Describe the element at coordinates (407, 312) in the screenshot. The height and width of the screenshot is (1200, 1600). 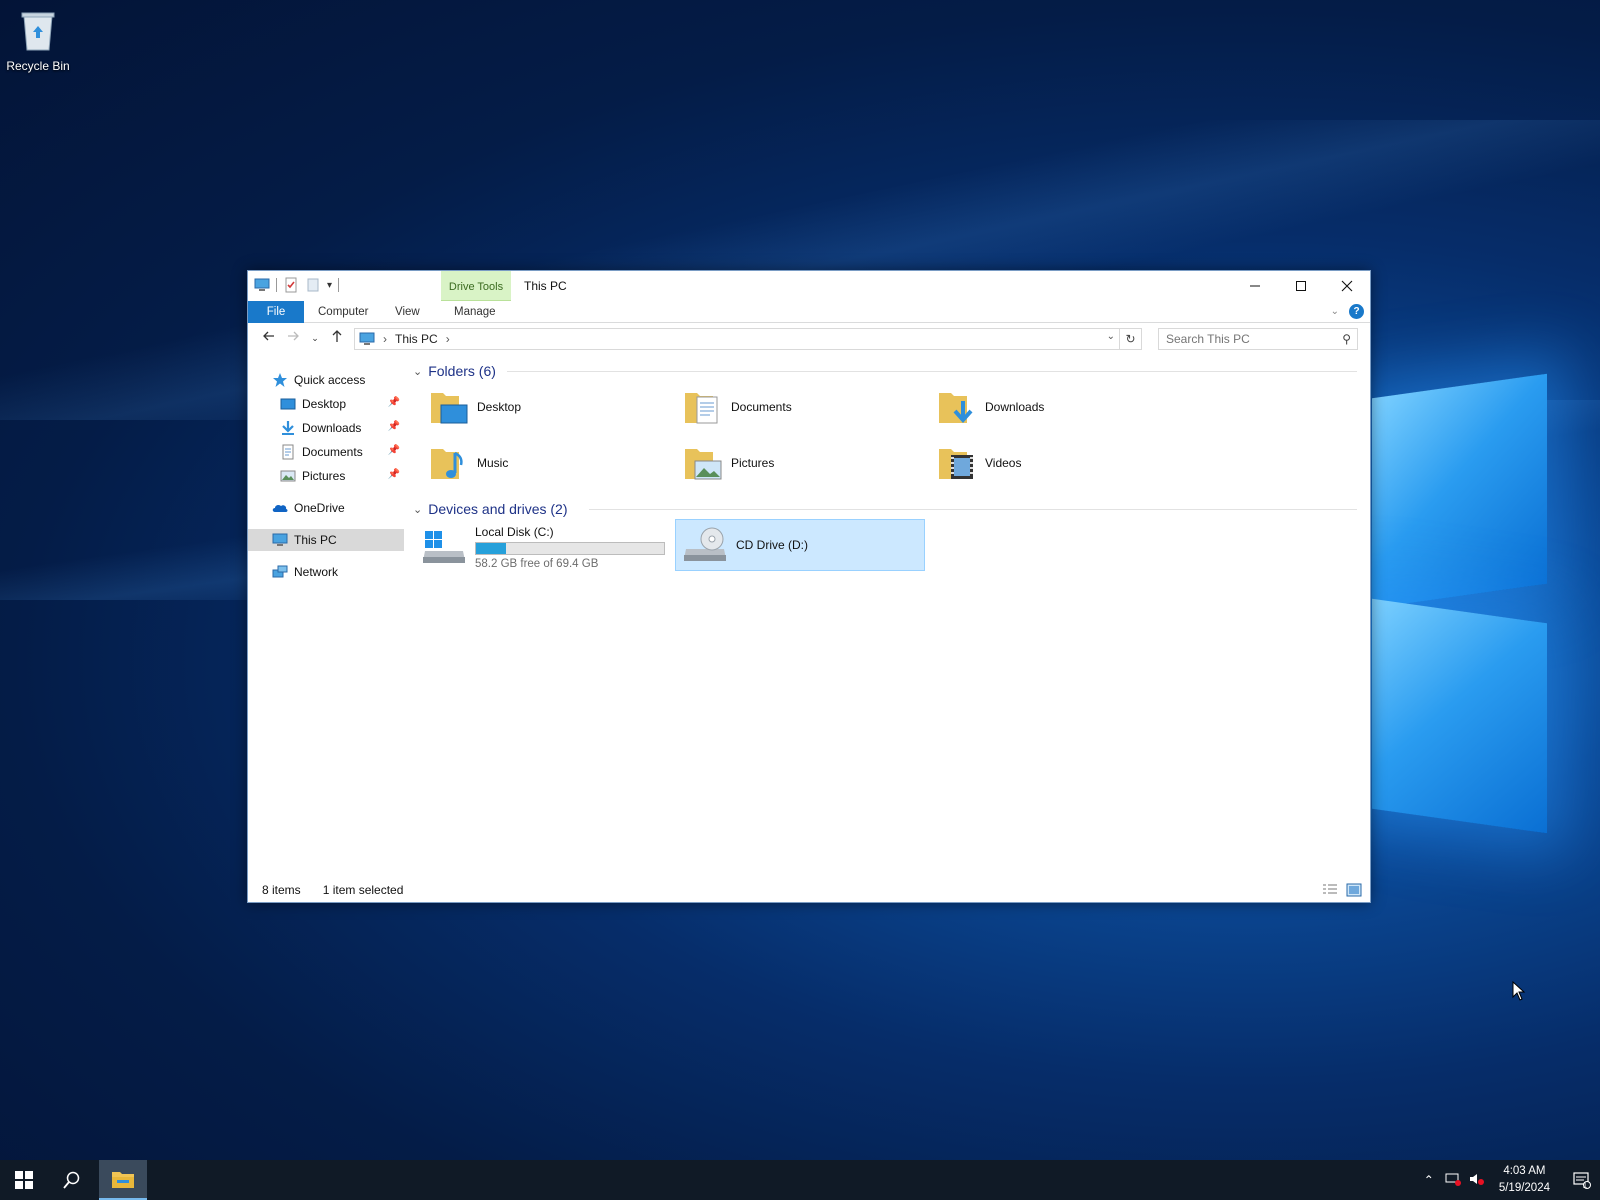
I see `tab-view: View` at that location.